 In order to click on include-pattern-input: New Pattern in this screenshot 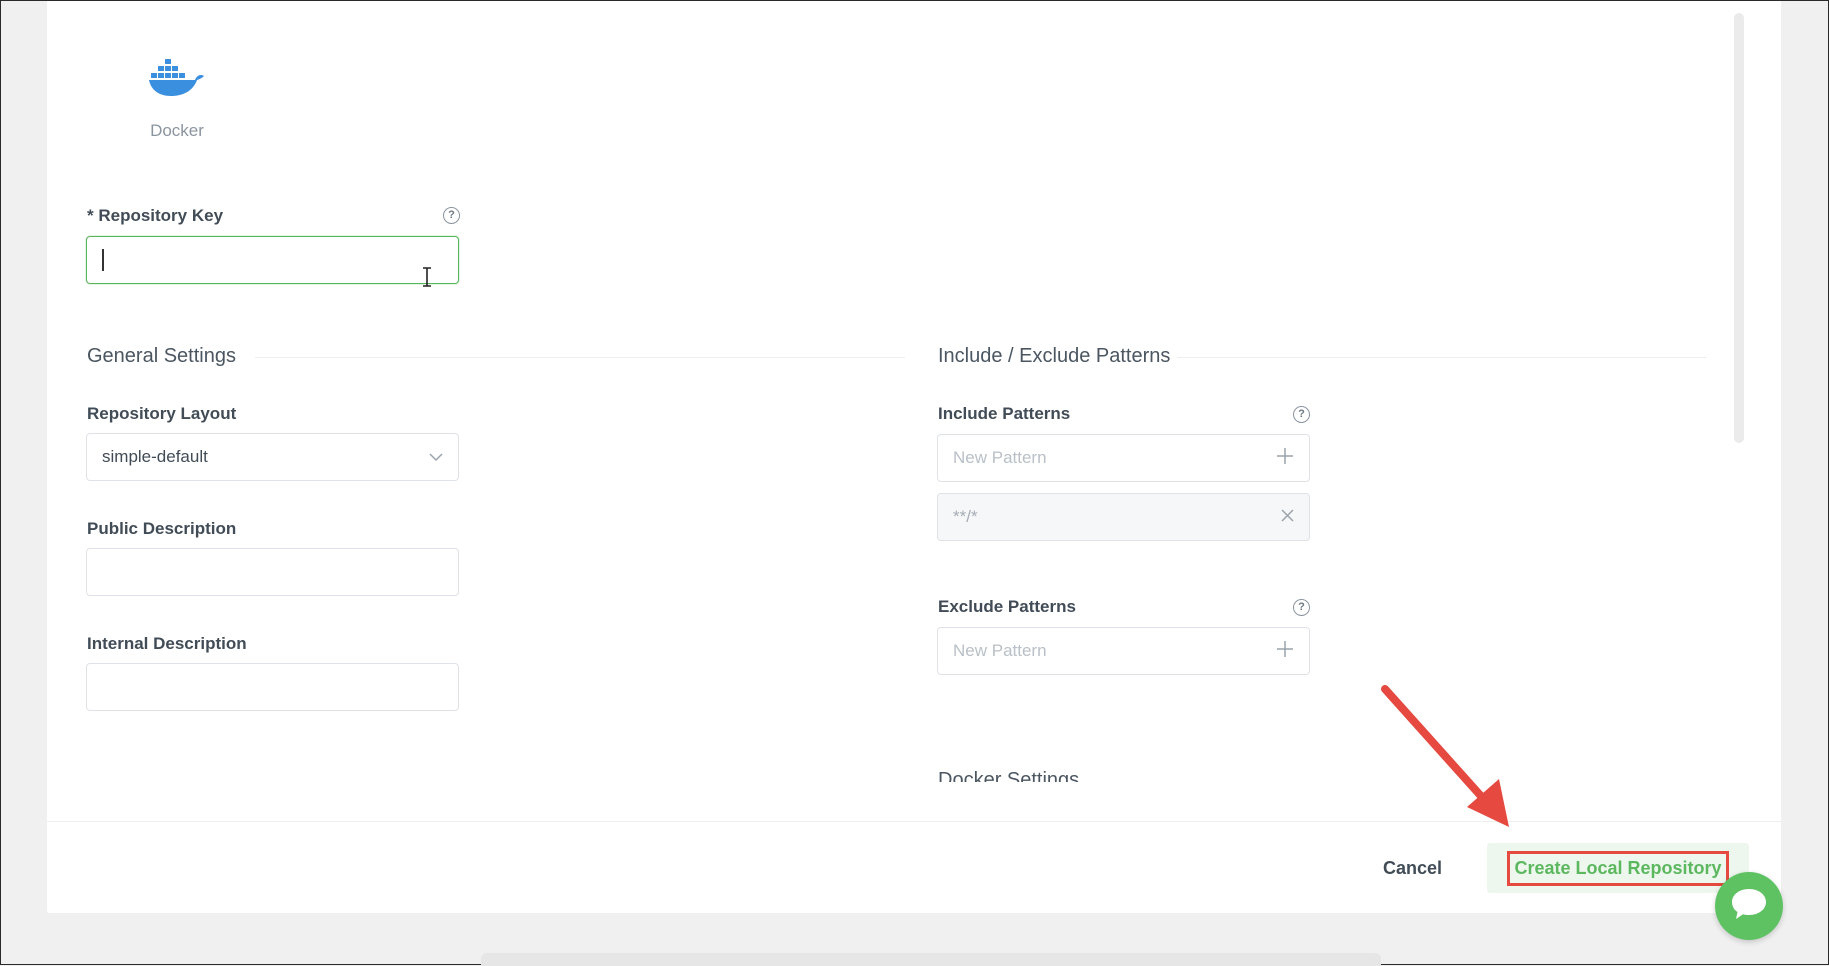, I will do `click(1123, 458)`.